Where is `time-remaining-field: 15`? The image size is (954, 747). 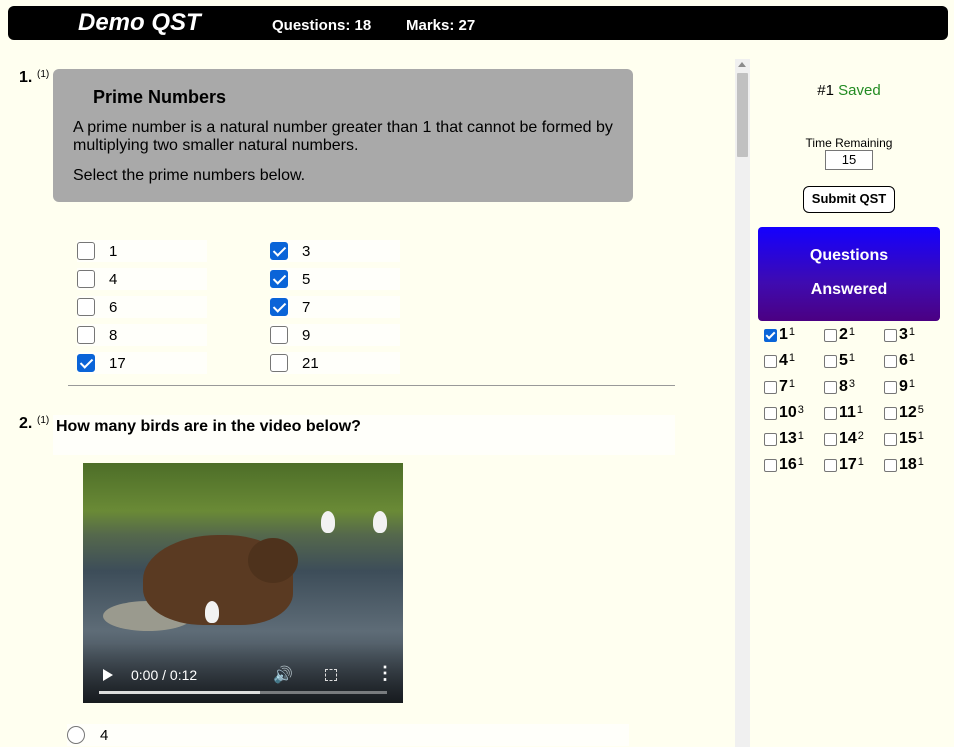 time-remaining-field: 15 is located at coordinates (849, 160).